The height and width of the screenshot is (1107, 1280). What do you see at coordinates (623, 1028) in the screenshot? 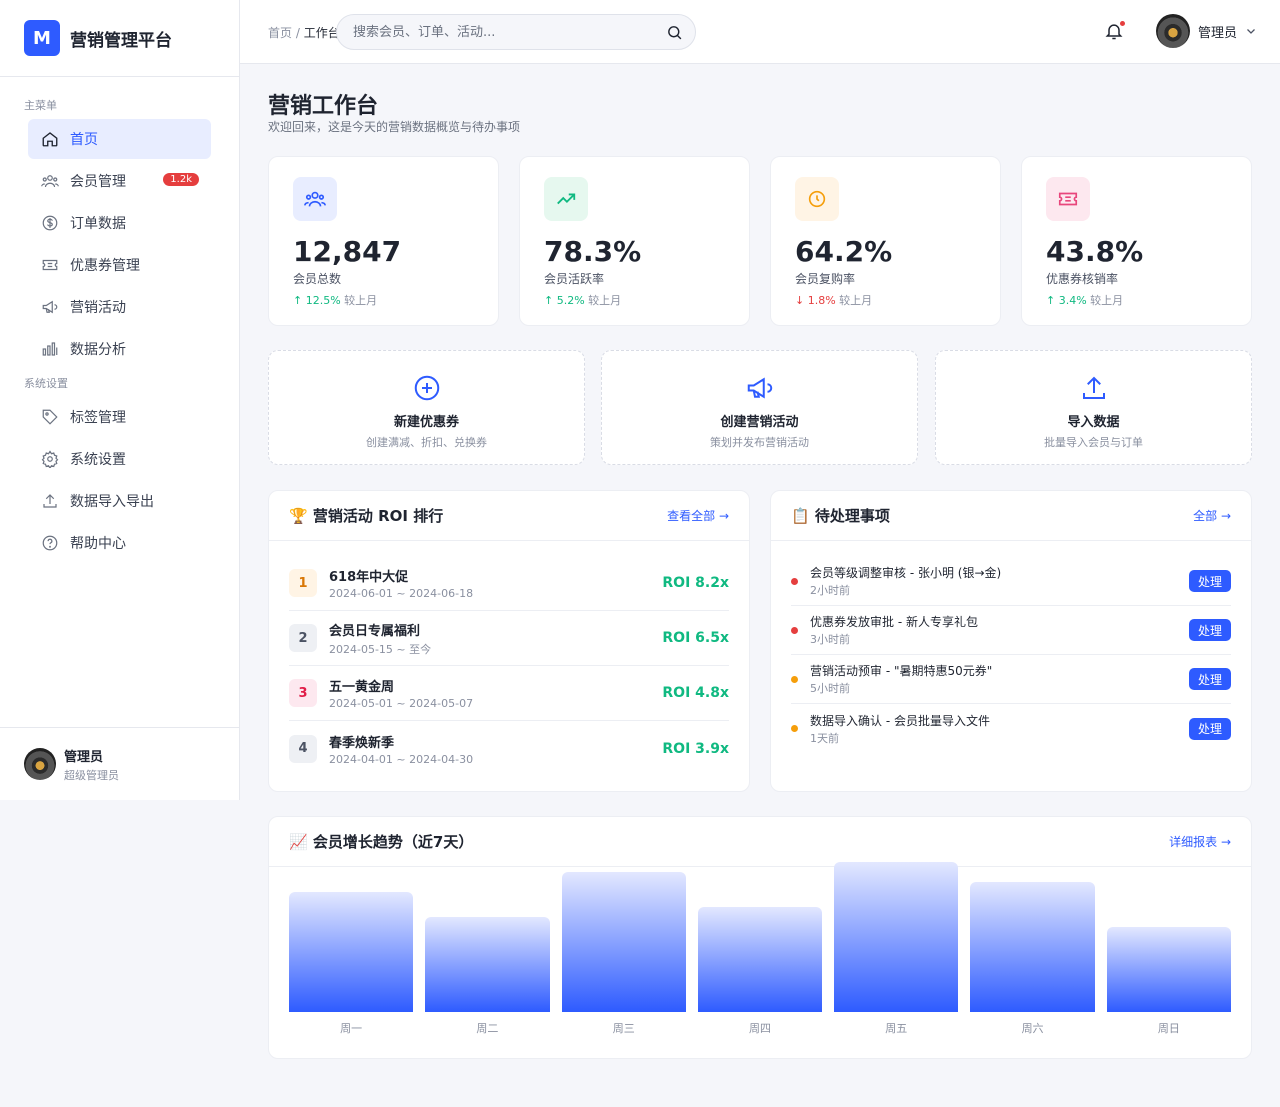
I see `x-tick-label: 周三` at bounding box center [623, 1028].